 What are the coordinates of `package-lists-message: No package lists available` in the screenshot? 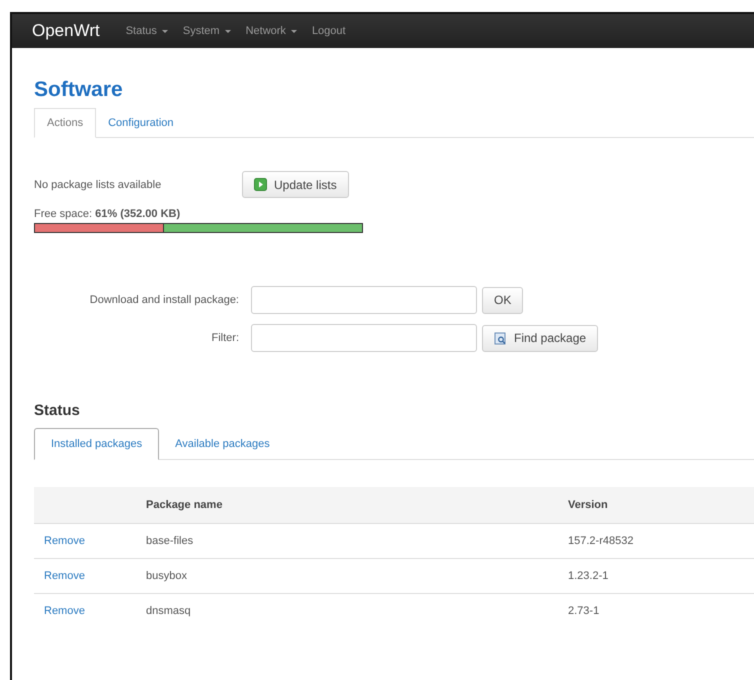 It's located at (98, 184).